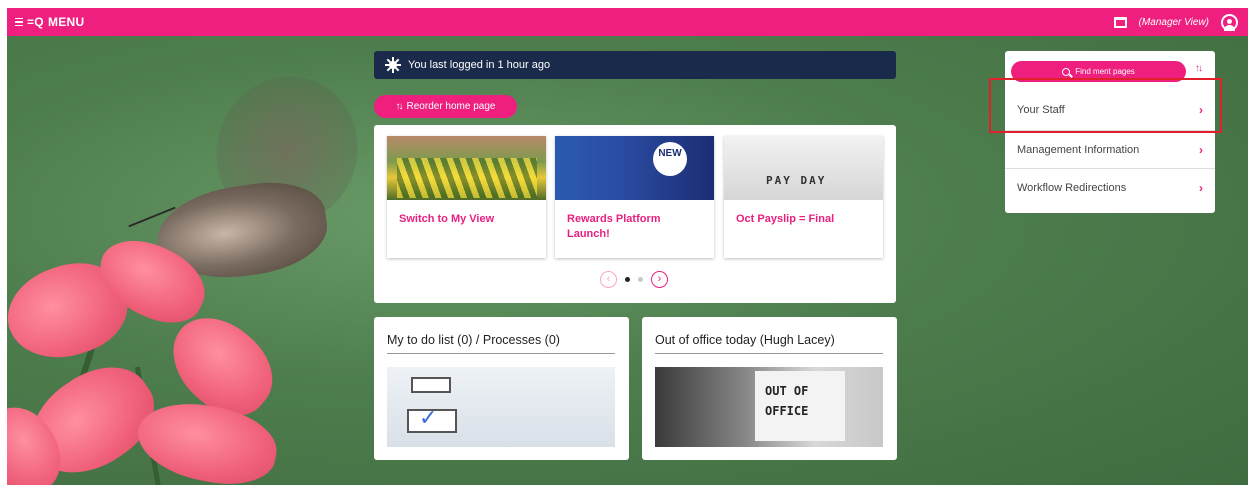 The image size is (1253, 485). I want to click on carousel-card-payslip: PAY DAY Oct Payslip = Final, so click(803, 197).